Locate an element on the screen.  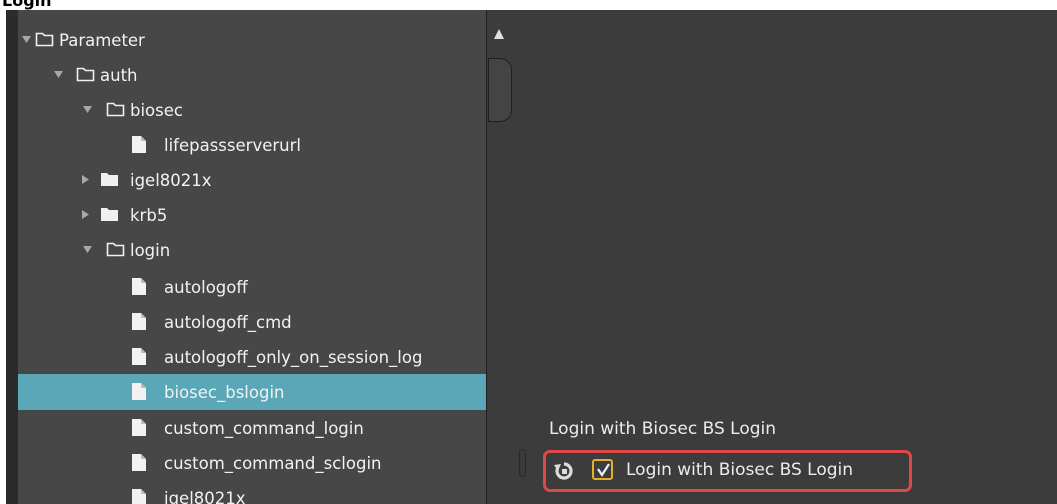
tree-item-parameter: Parameter is located at coordinates (252, 40).